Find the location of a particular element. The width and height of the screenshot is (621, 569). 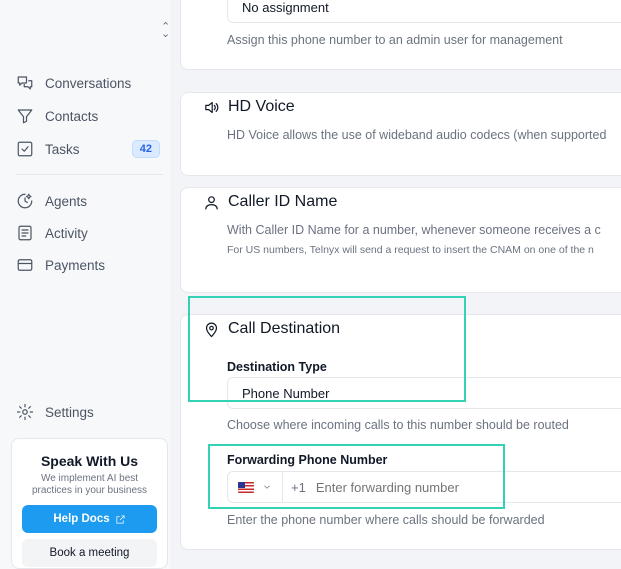

agents-icon is located at coordinates (25, 201).